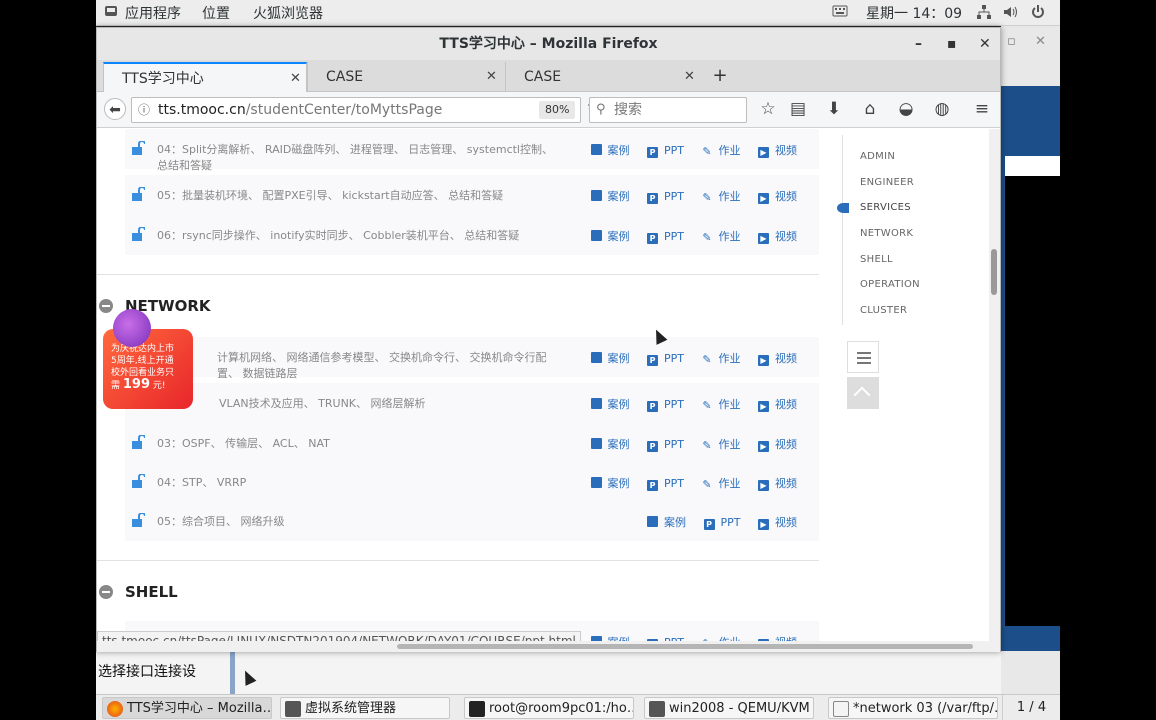 The image size is (1156, 720). Describe the element at coordinates (729, 708) in the screenshot. I see `task-qemu: win2008 - QEMU/KVM` at that location.